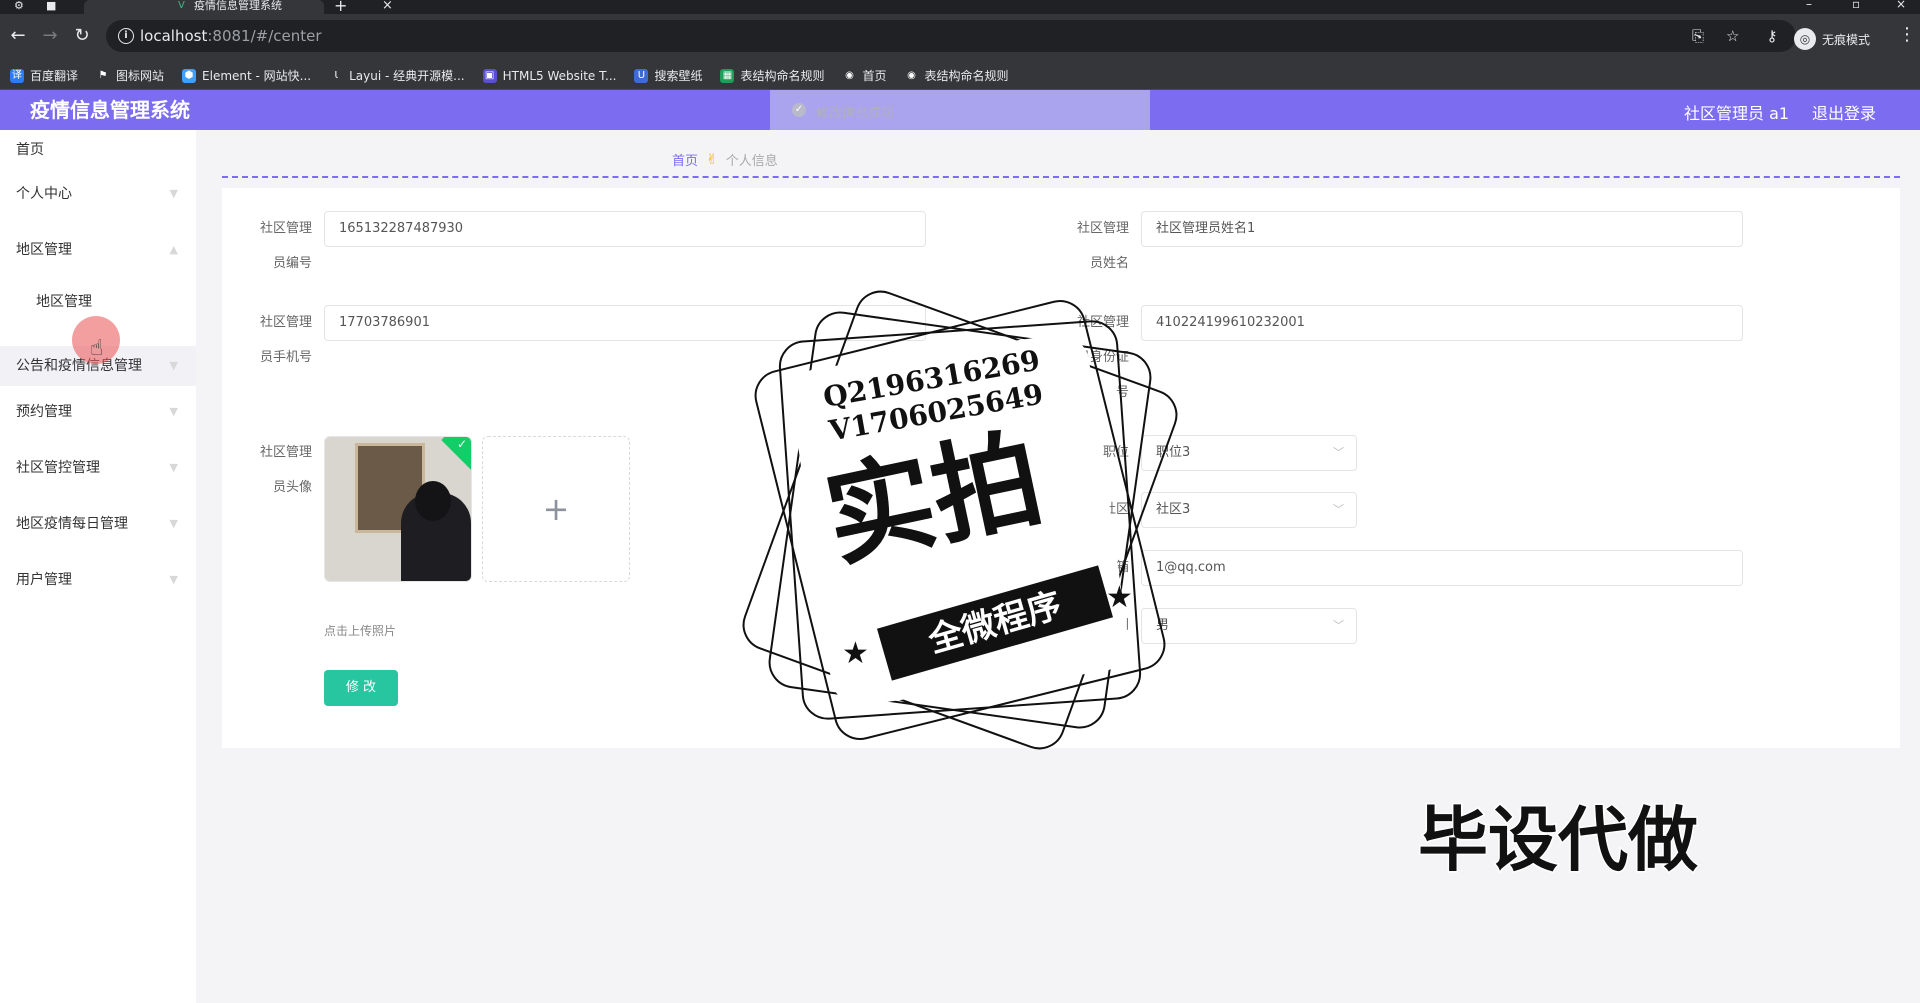 This screenshot has height=1003, width=1920. I want to click on avatar-label-line2: 员头像, so click(292, 487).